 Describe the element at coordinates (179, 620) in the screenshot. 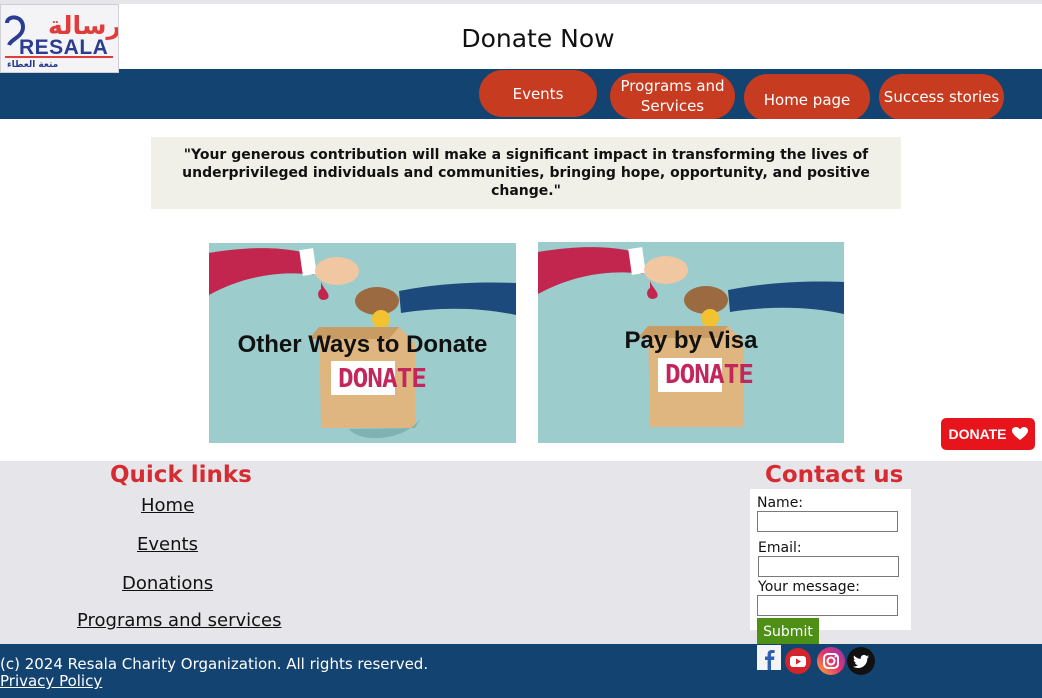

I see `footer-link-programs: Programs and services` at that location.